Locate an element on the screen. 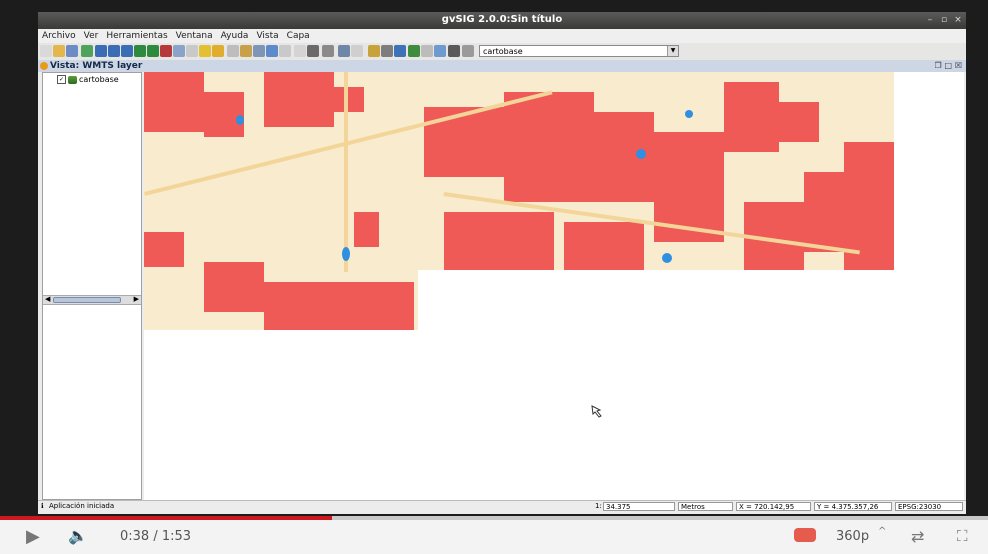  select-icon is located at coordinates (192, 51).